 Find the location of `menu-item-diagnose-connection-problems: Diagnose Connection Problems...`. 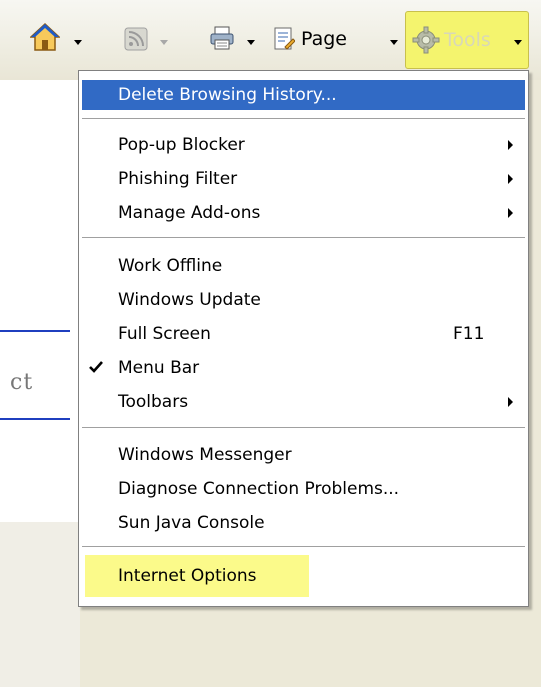

menu-item-diagnose-connection-problems: Diagnose Connection Problems... is located at coordinates (303, 489).